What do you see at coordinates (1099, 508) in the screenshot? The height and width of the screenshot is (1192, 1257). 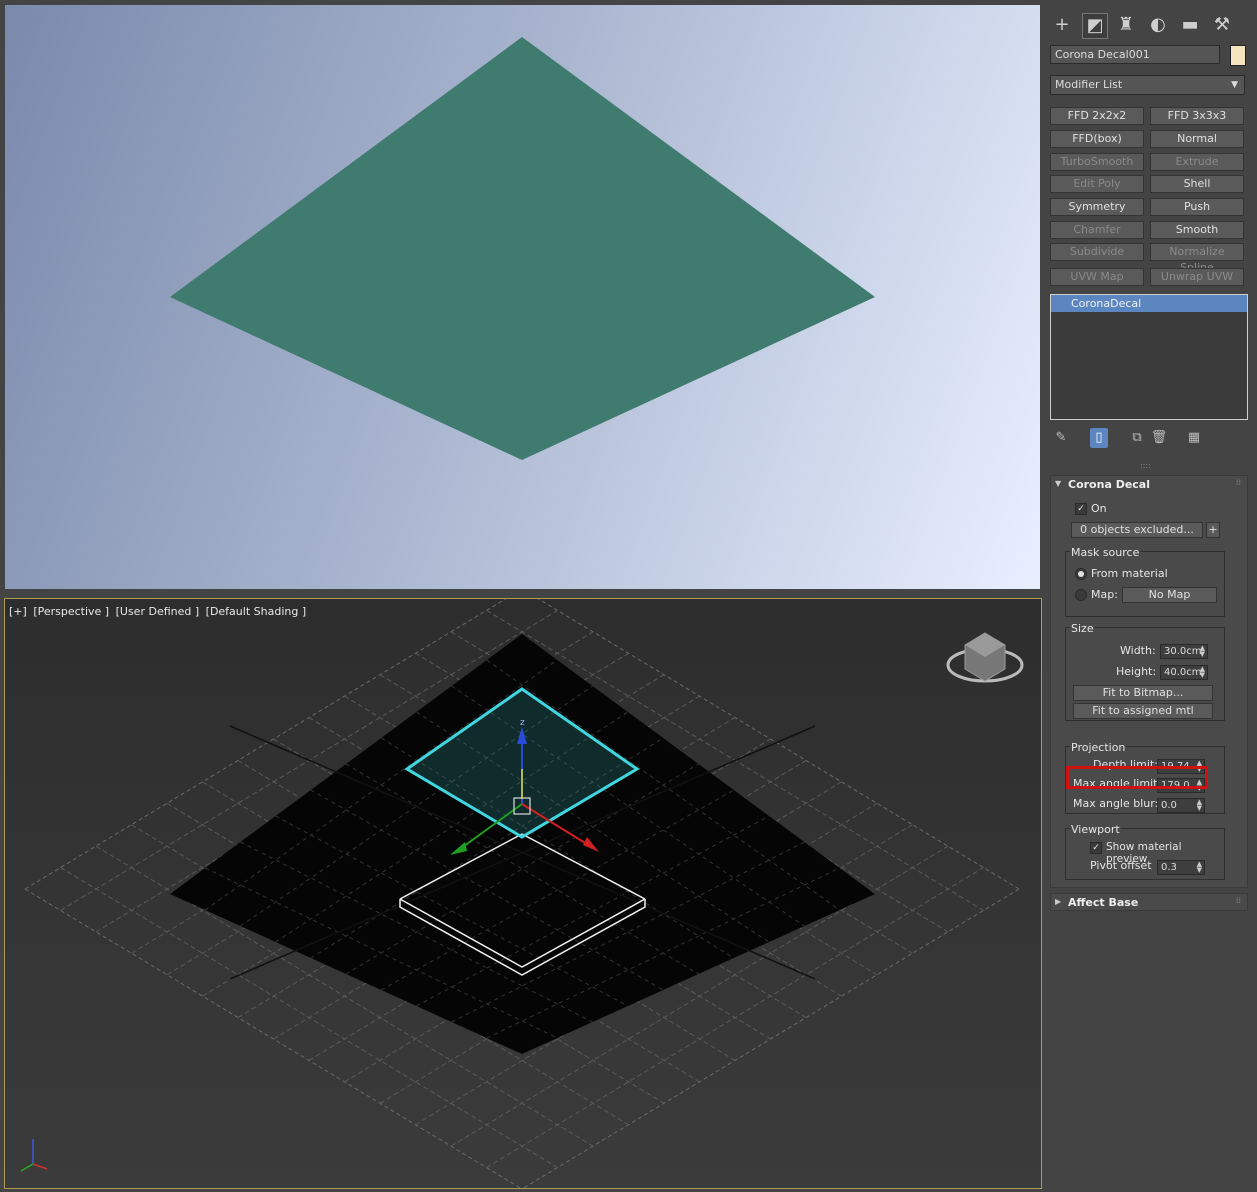 I see `on-label: On` at bounding box center [1099, 508].